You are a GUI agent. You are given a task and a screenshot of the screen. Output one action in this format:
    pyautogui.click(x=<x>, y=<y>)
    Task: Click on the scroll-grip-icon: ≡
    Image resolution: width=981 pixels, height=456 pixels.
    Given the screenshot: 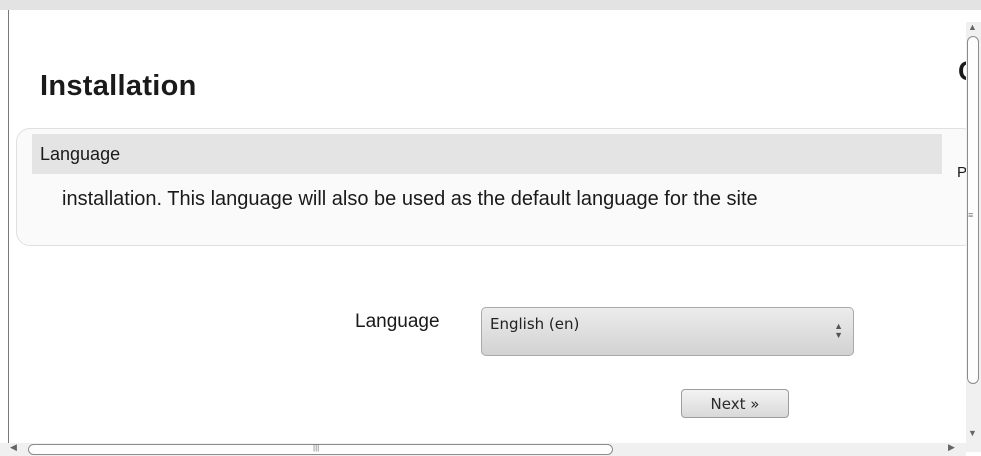 What is the action you would take?
    pyautogui.click(x=971, y=215)
    